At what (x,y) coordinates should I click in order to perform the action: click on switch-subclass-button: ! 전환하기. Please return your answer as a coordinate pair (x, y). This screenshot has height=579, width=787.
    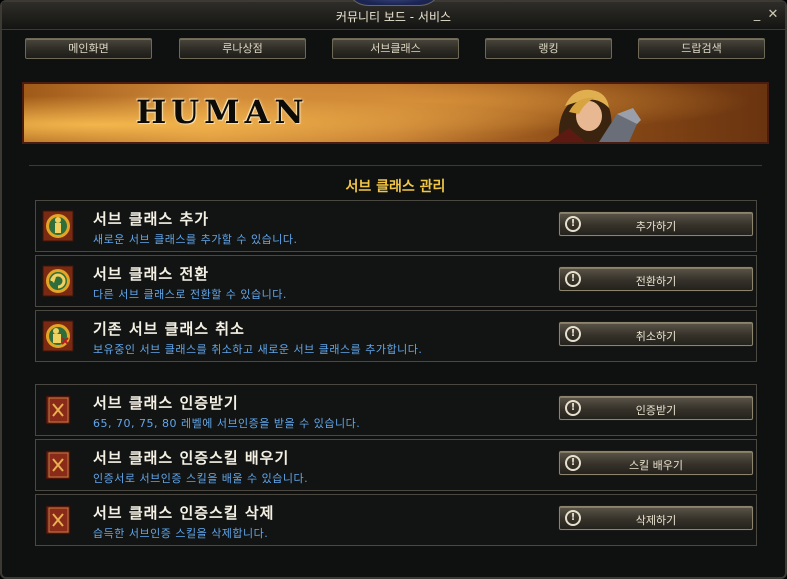
    Looking at the image, I should click on (656, 279).